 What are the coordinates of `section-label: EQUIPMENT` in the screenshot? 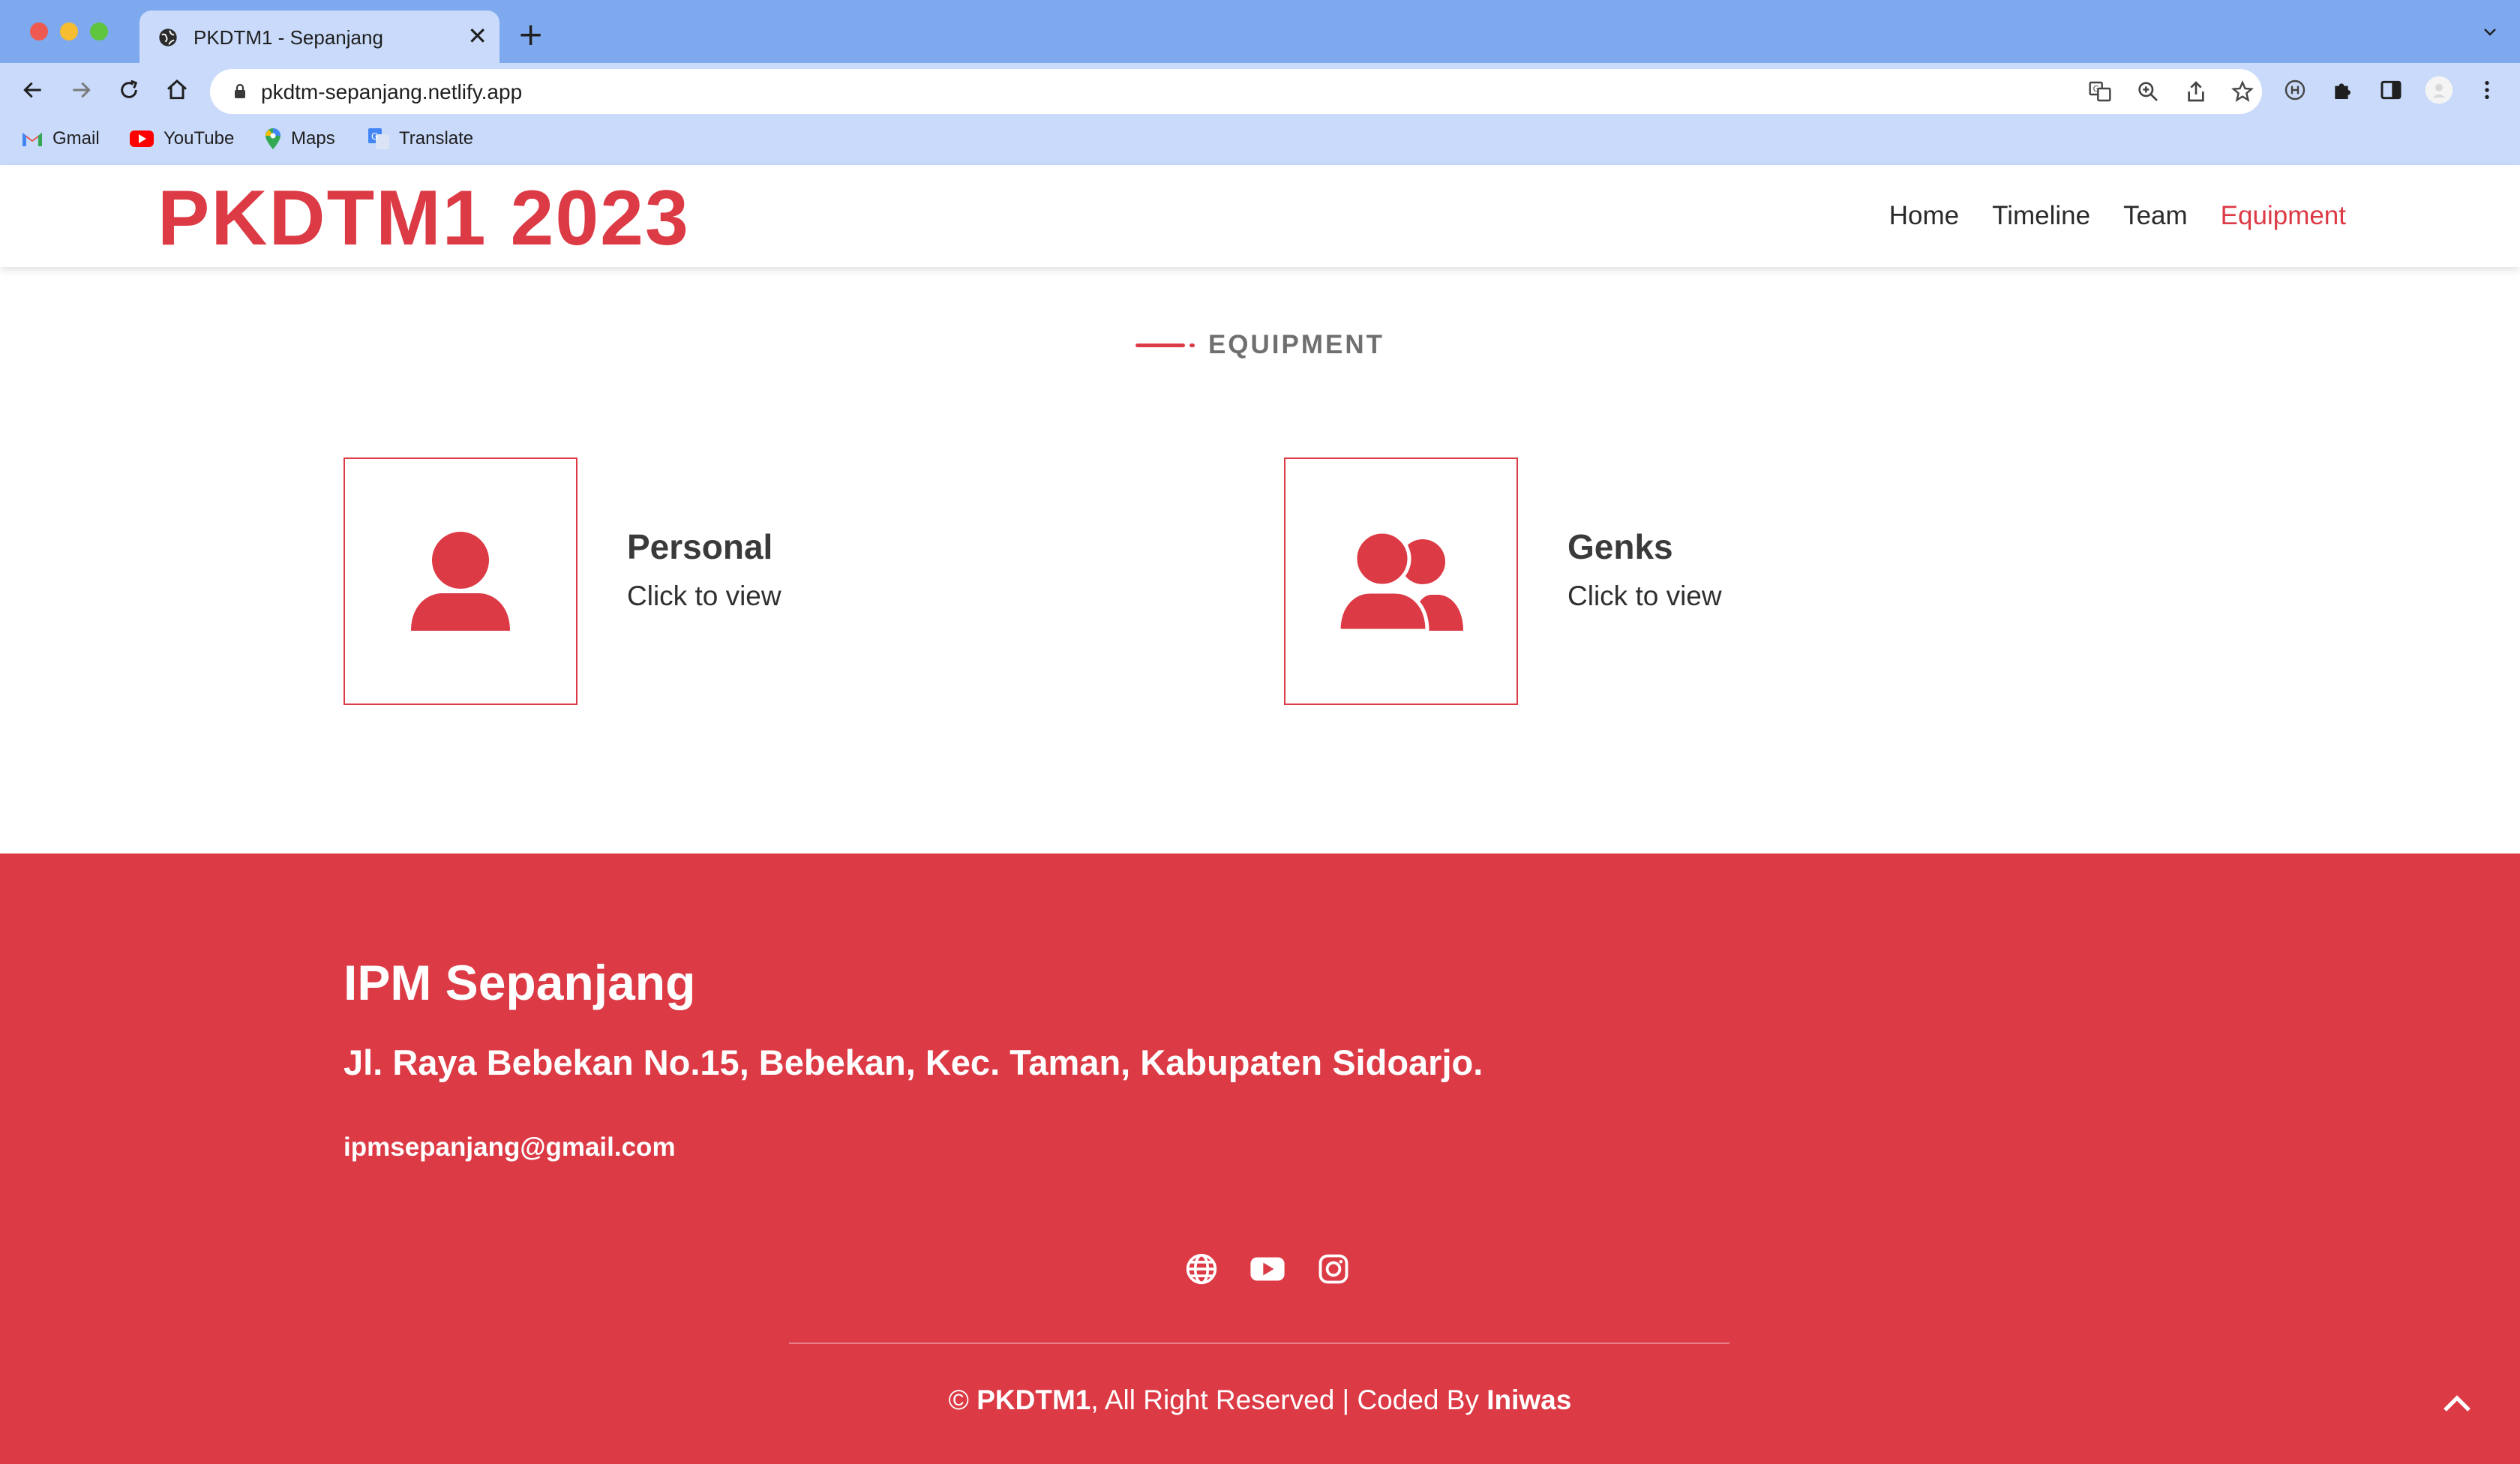 It's located at (1296, 344).